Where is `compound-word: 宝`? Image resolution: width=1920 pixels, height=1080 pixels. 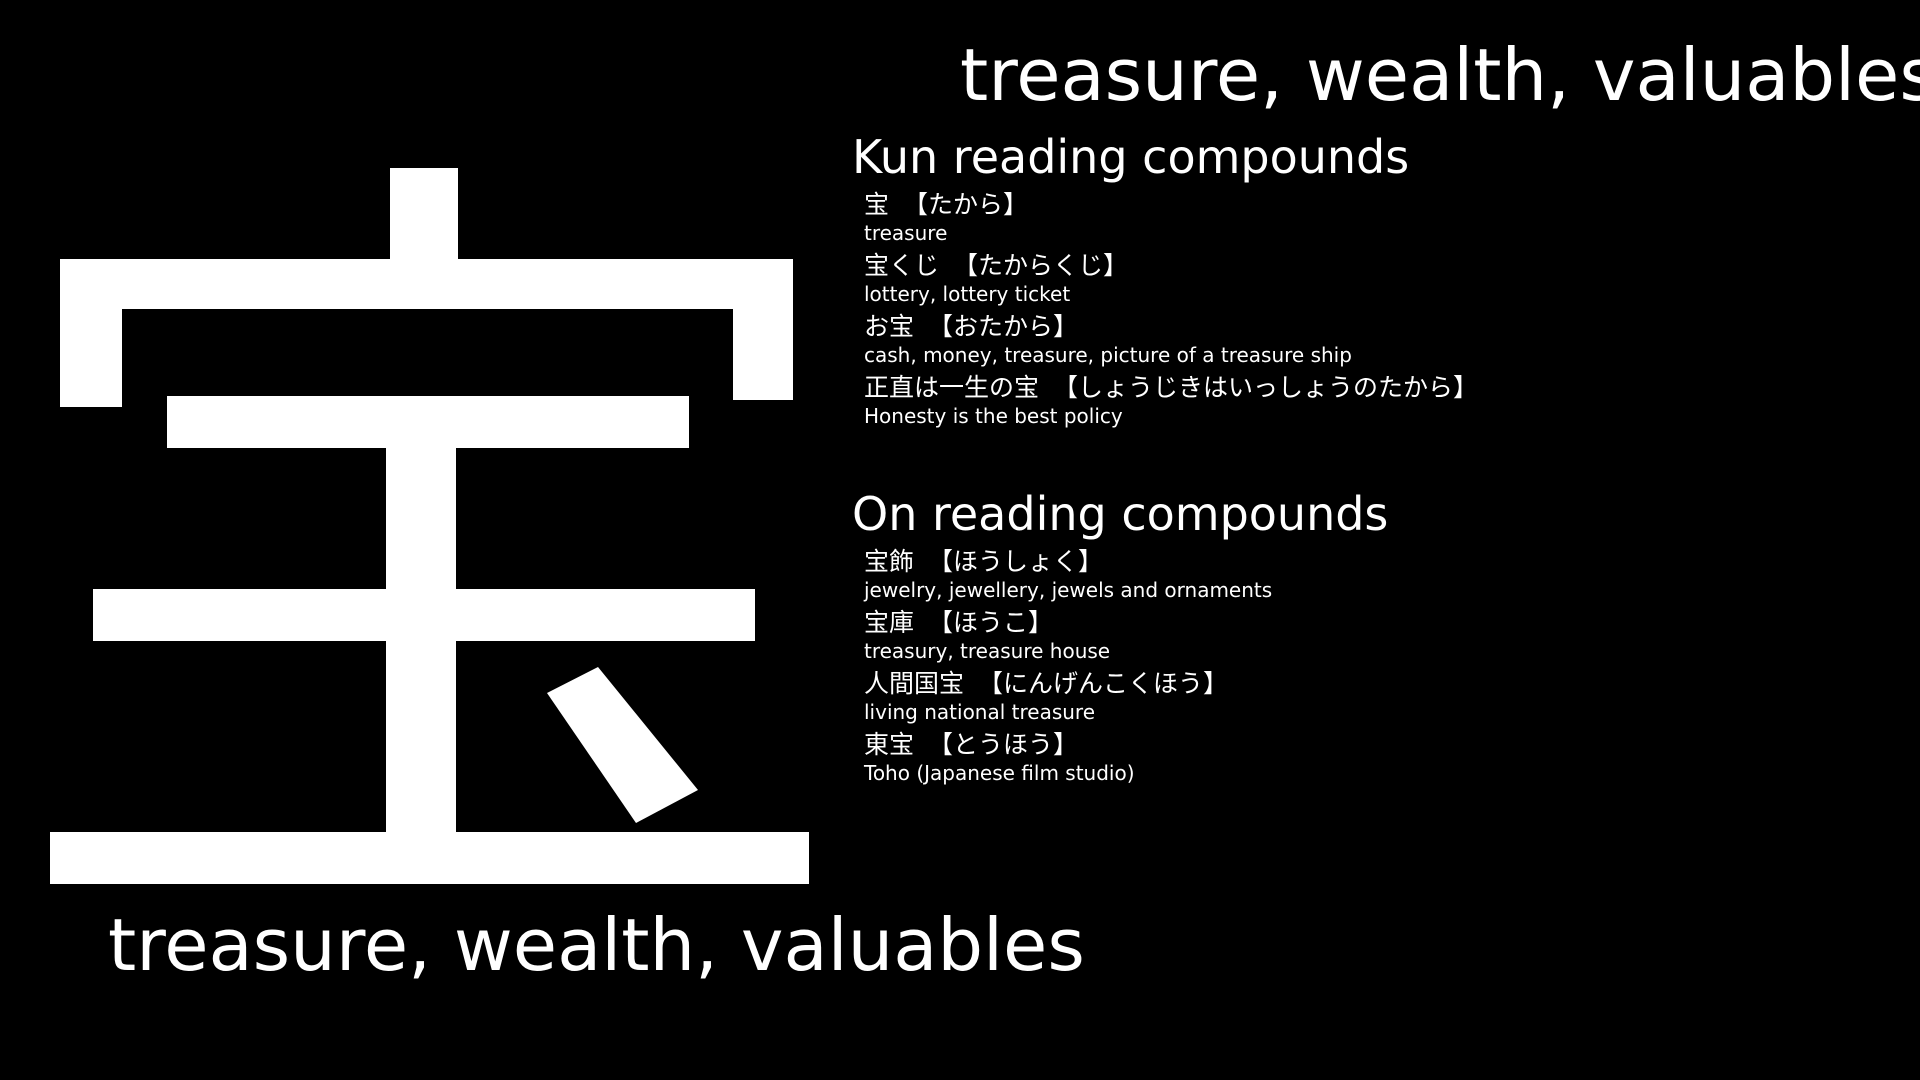 compound-word: 宝 is located at coordinates (877, 204).